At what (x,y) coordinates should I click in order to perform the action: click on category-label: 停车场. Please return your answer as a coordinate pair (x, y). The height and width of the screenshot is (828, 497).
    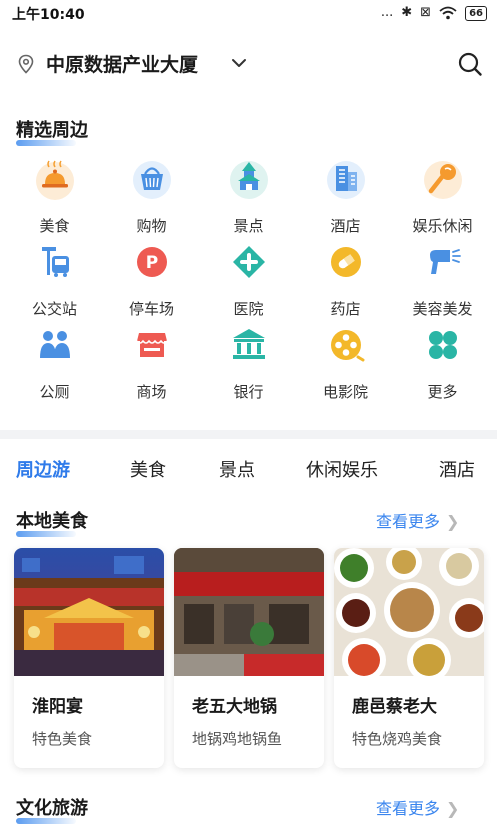
    Looking at the image, I should click on (151, 309).